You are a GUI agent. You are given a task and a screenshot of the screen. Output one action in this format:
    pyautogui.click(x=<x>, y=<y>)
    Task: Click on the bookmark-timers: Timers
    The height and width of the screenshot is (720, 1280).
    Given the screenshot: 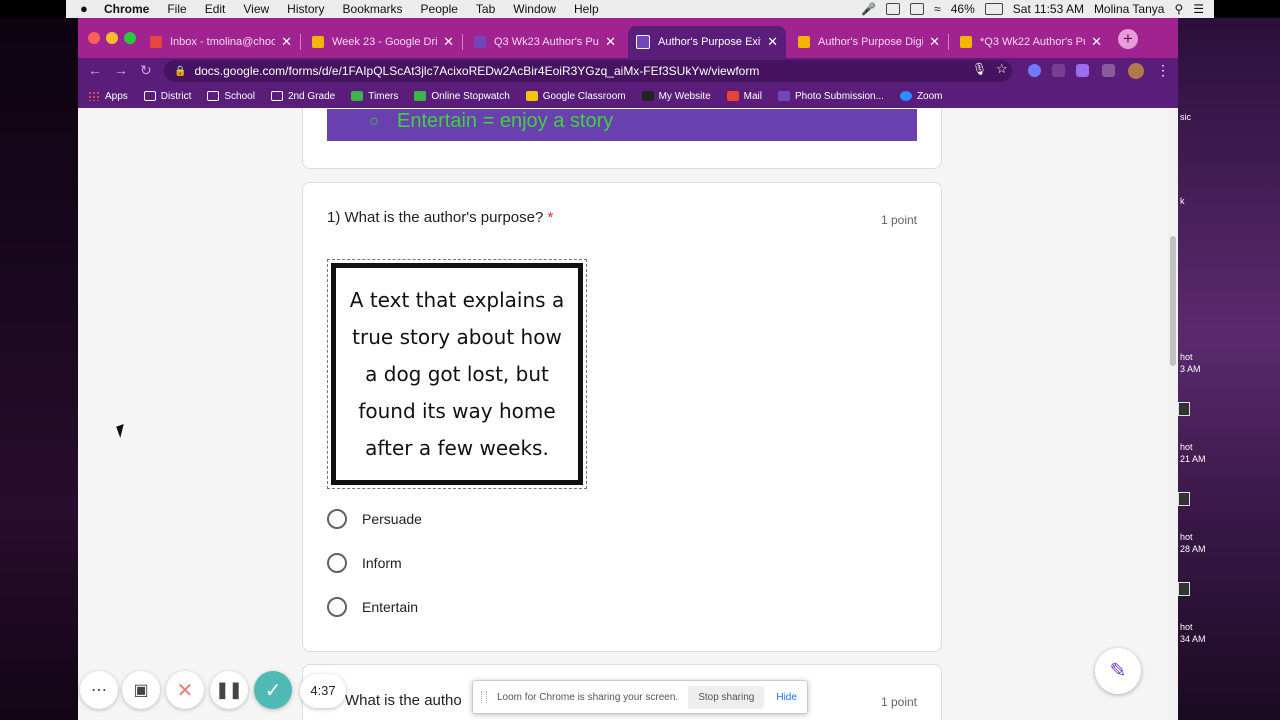 What is the action you would take?
    pyautogui.click(x=374, y=96)
    